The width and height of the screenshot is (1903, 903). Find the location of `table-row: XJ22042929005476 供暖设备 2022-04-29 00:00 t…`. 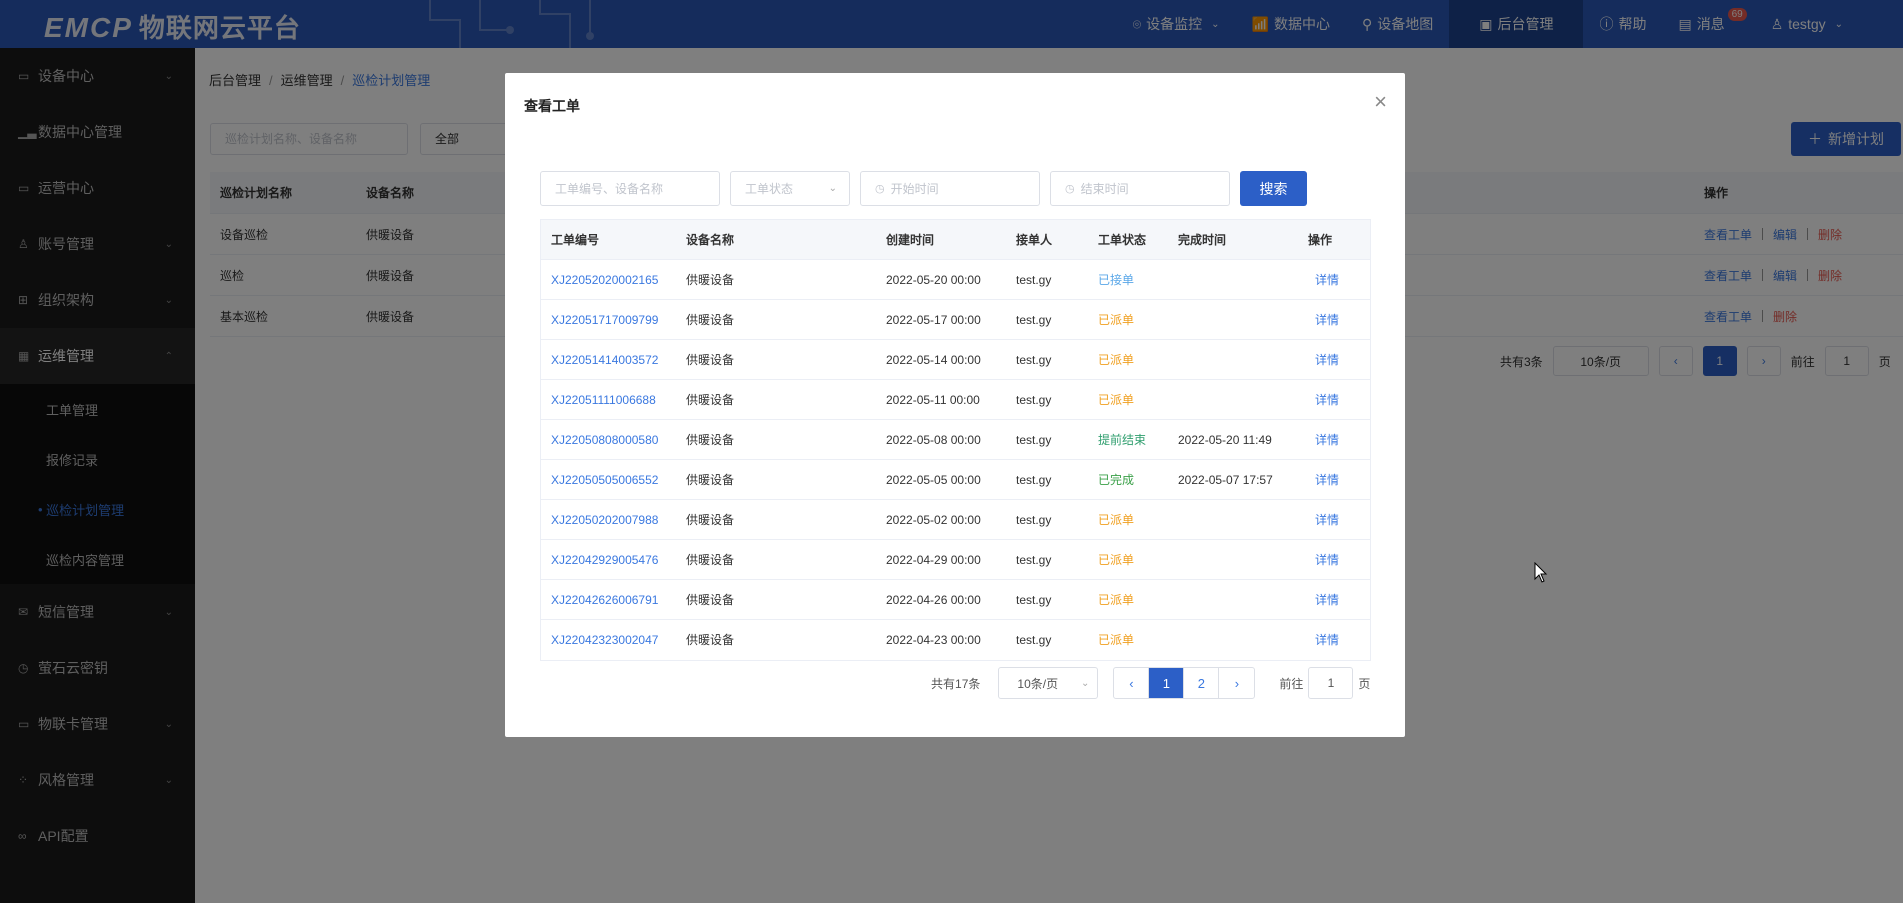

table-row: XJ22042929005476 供暖设备 2022-04-29 00:00 t… is located at coordinates (955, 560).